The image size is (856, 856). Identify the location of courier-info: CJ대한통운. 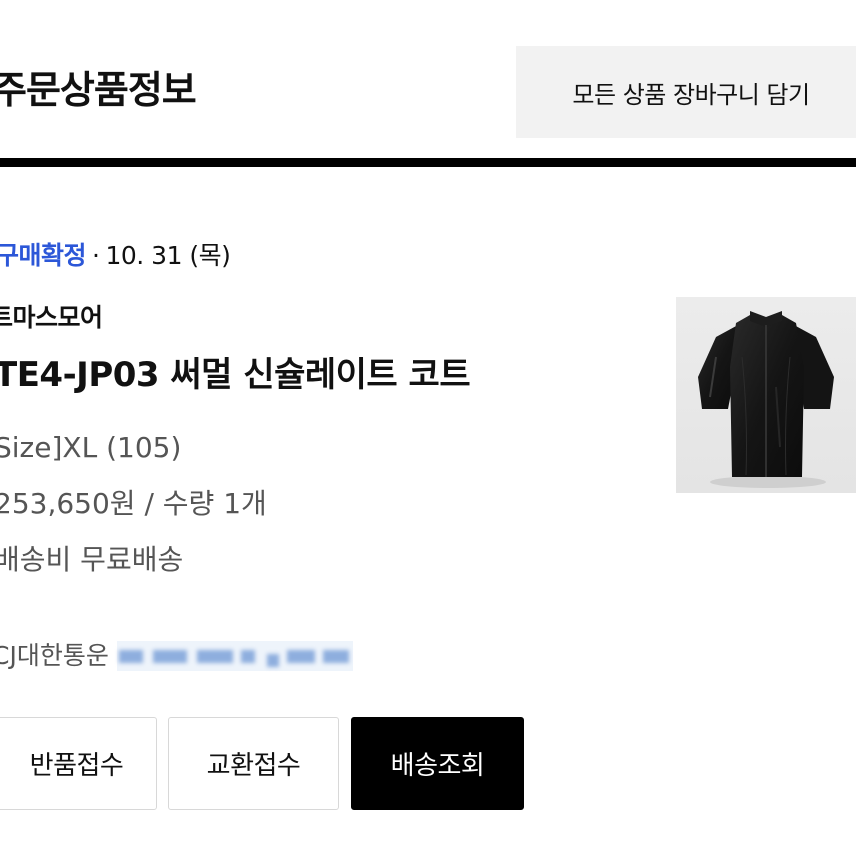
(176, 656).